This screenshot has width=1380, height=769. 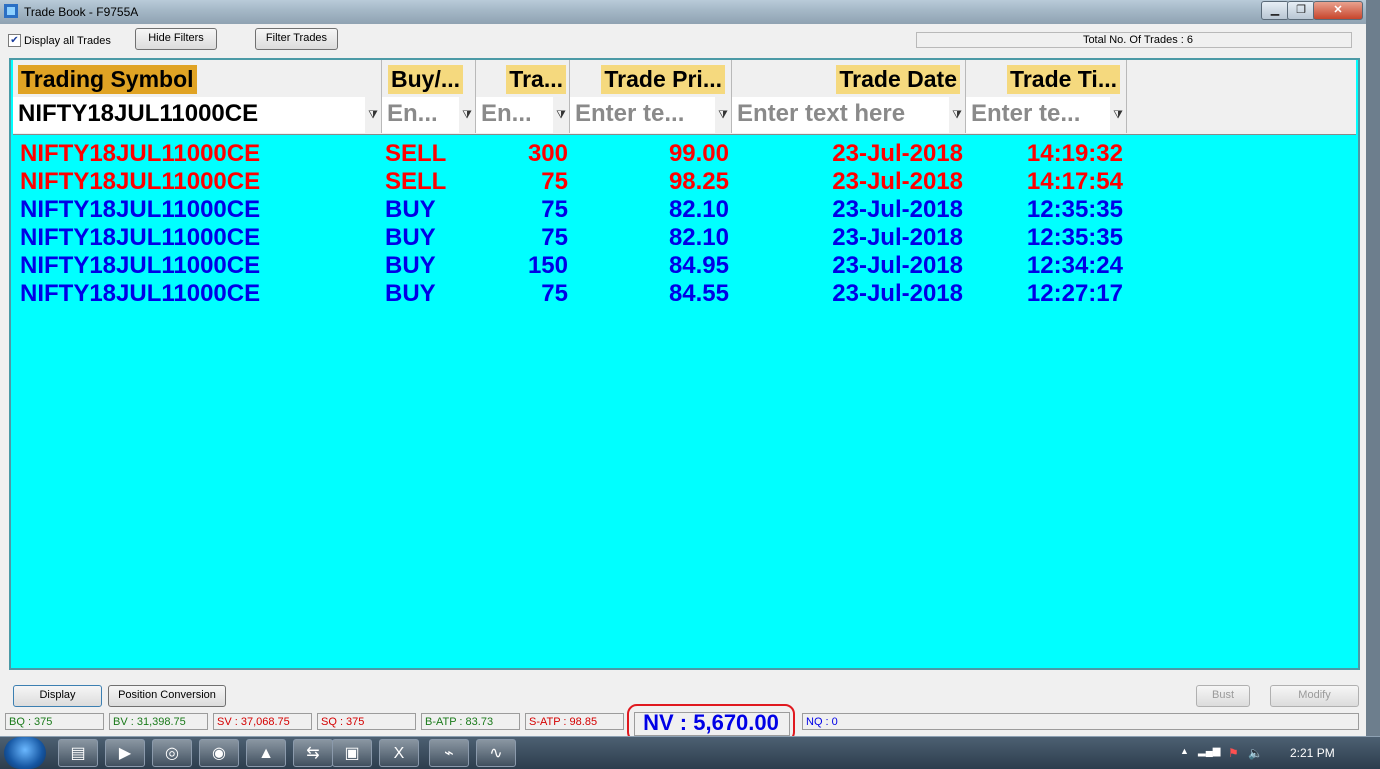 I want to click on window-title: Trade Book - F9755A, so click(x=81, y=12).